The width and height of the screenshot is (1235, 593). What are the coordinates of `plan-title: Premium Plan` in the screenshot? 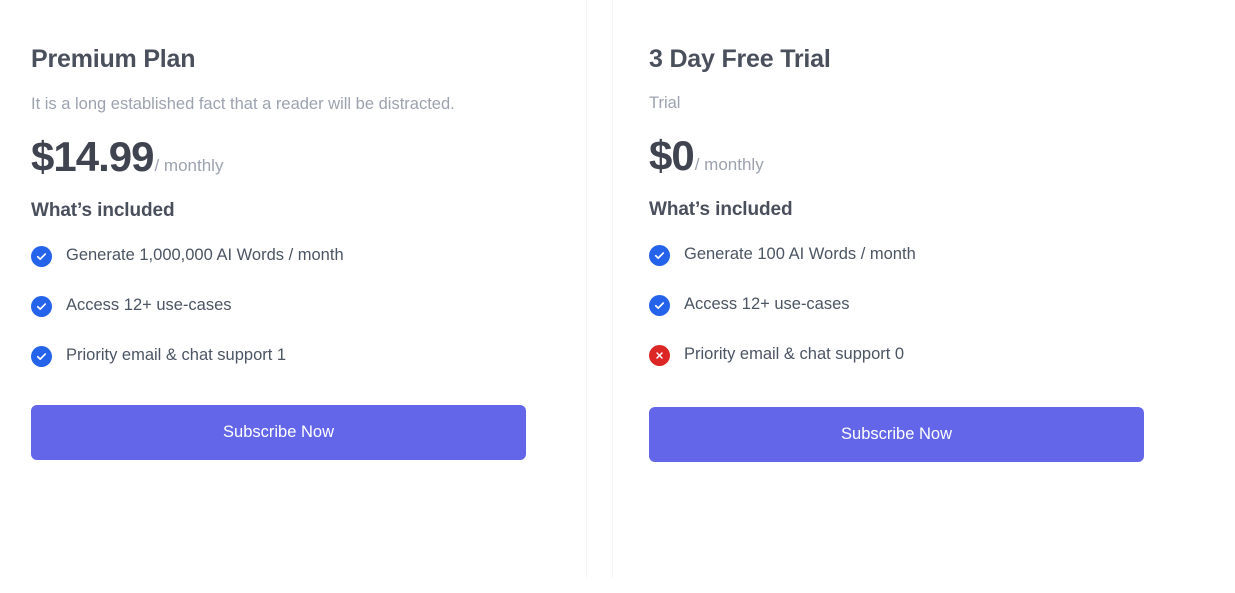 It's located at (113, 59).